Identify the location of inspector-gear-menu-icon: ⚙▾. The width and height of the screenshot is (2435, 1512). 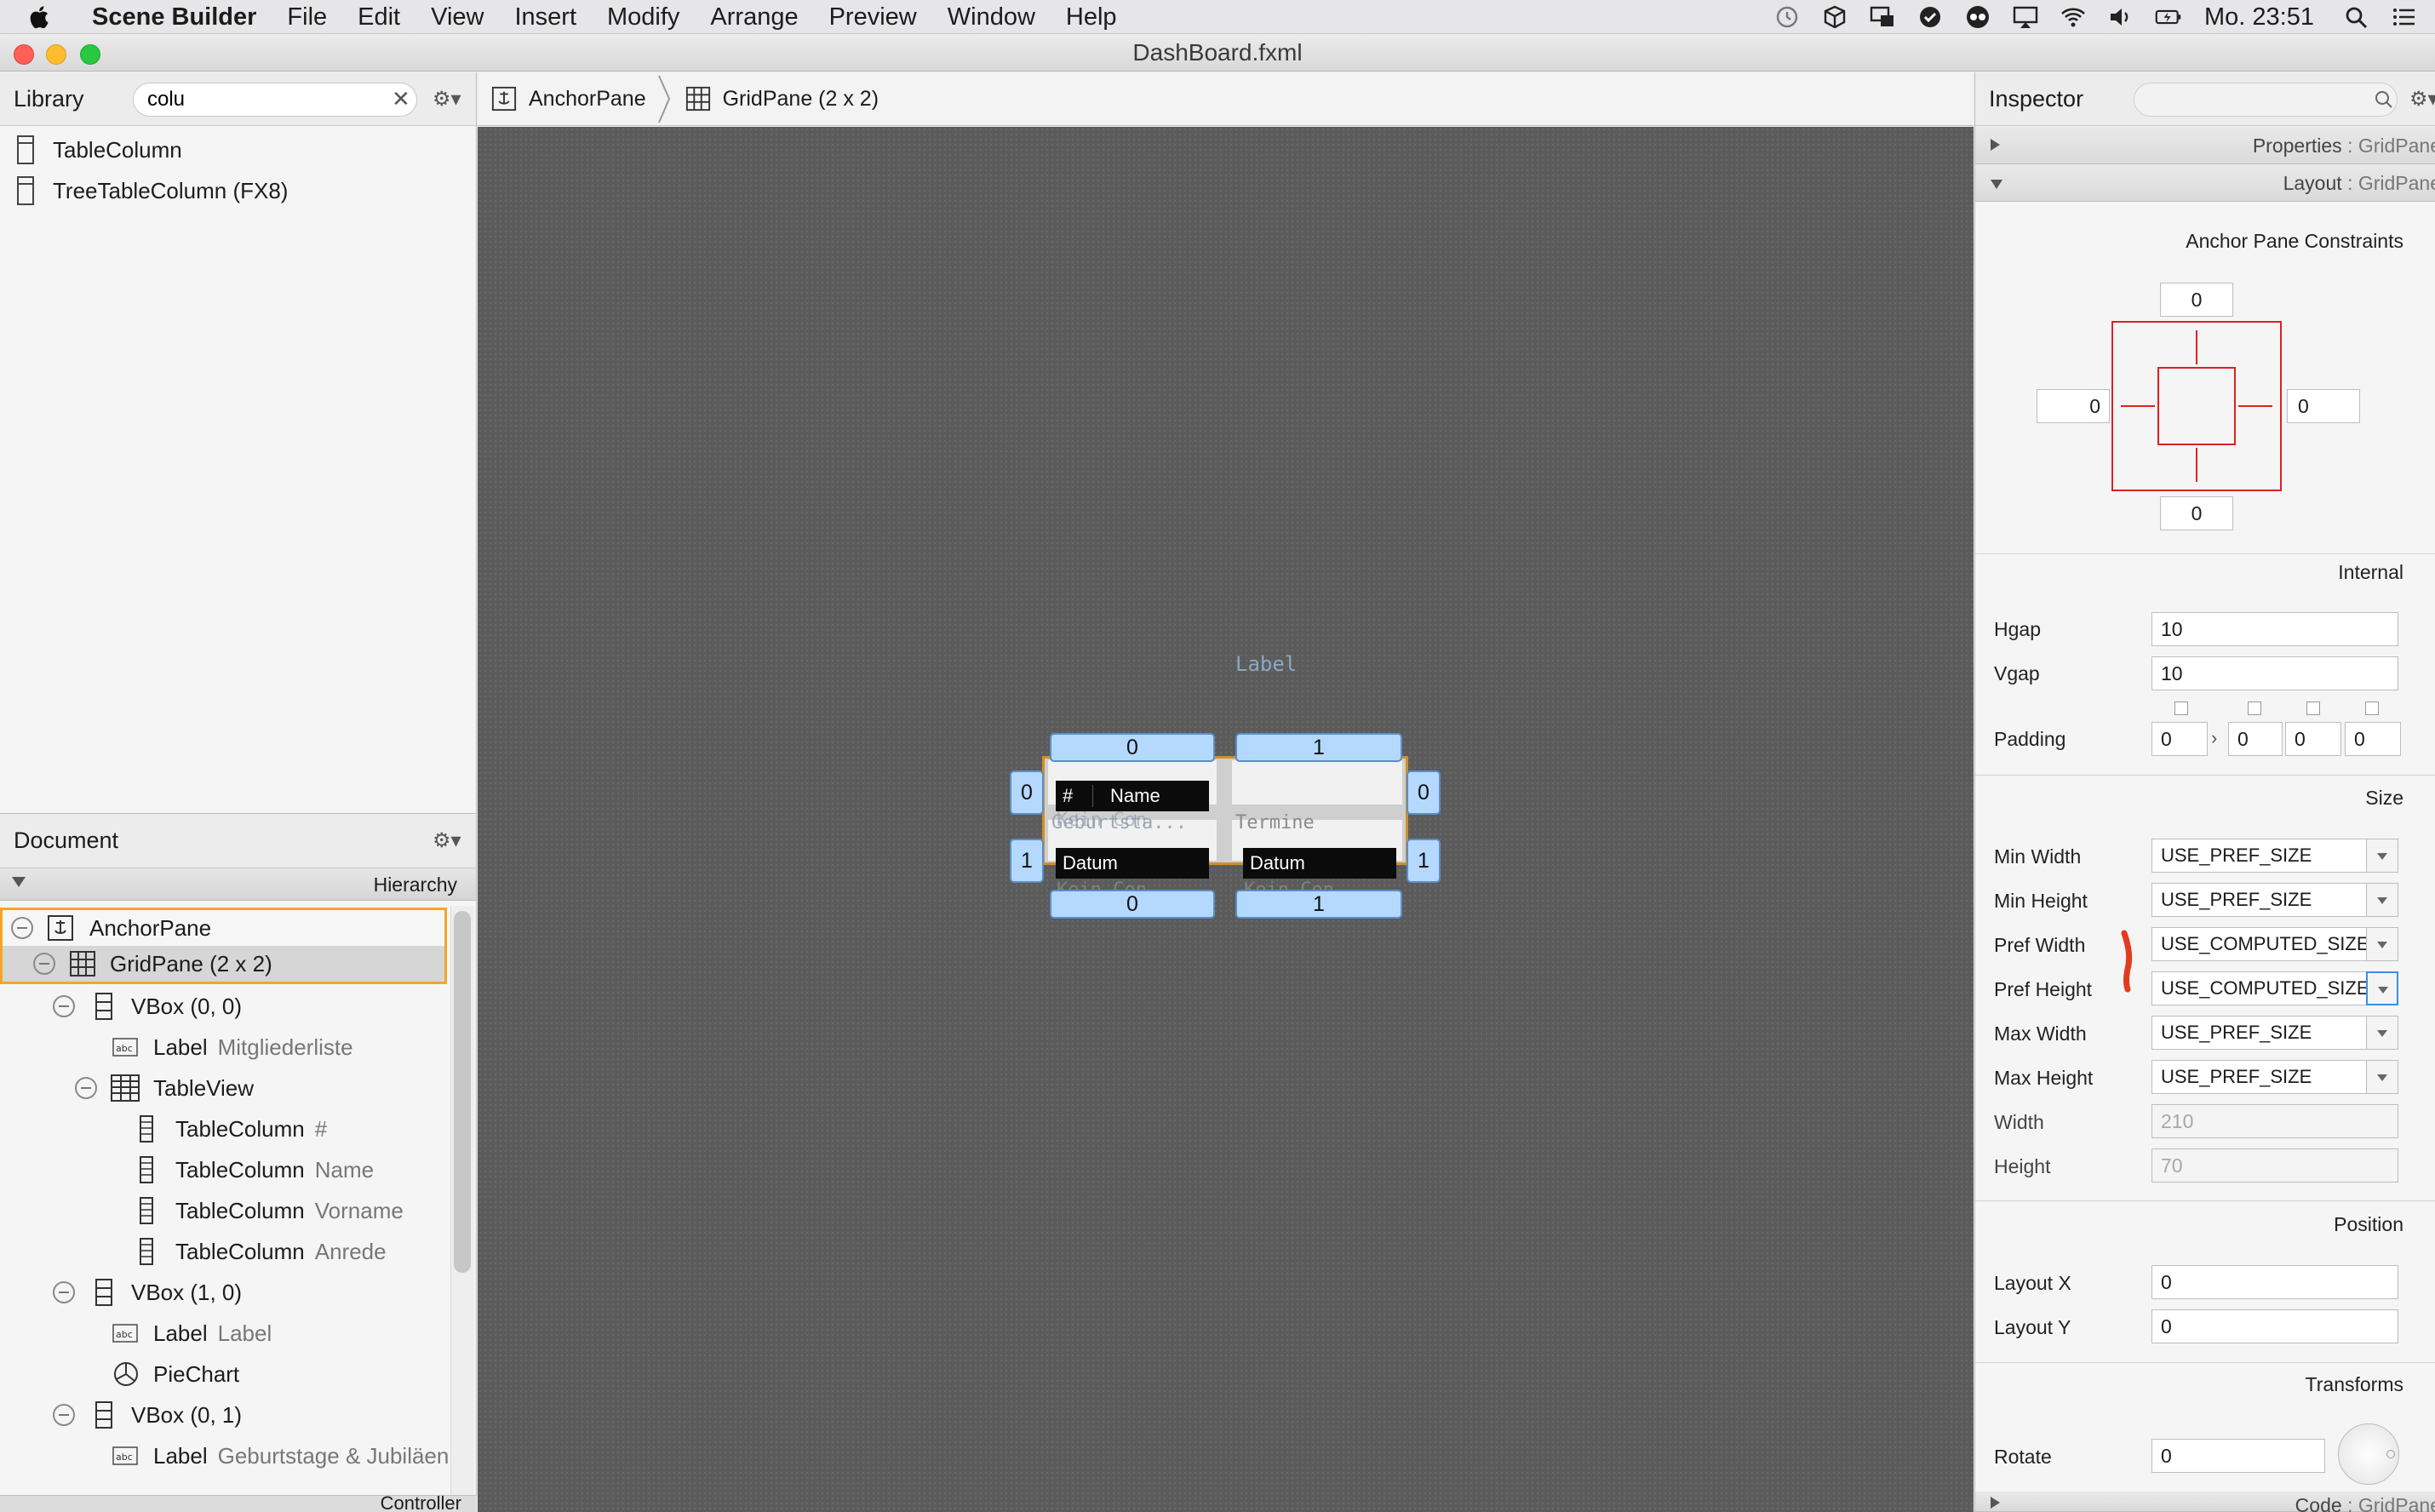
(2422, 100).